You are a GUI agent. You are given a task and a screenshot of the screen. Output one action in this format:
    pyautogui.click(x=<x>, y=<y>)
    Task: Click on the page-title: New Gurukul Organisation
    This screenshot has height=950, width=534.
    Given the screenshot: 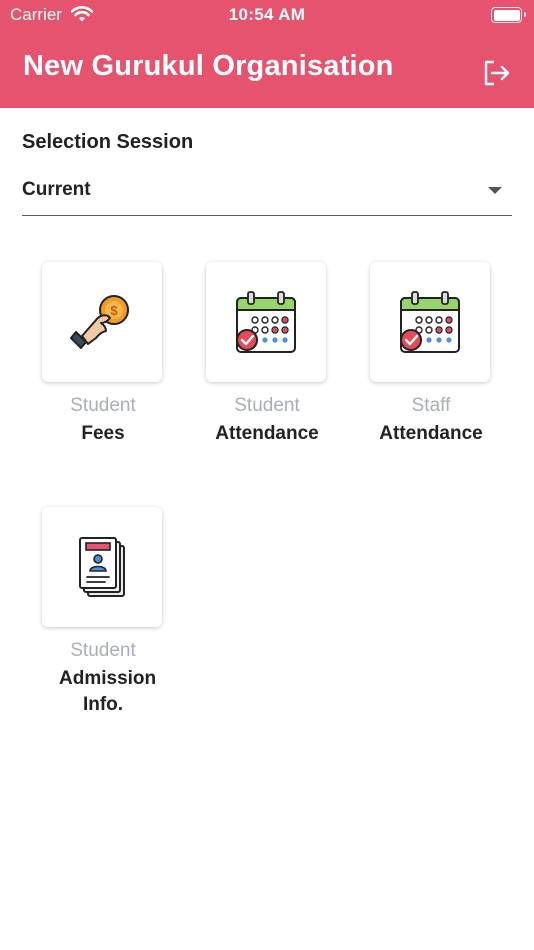 What is the action you would take?
    pyautogui.click(x=208, y=66)
    